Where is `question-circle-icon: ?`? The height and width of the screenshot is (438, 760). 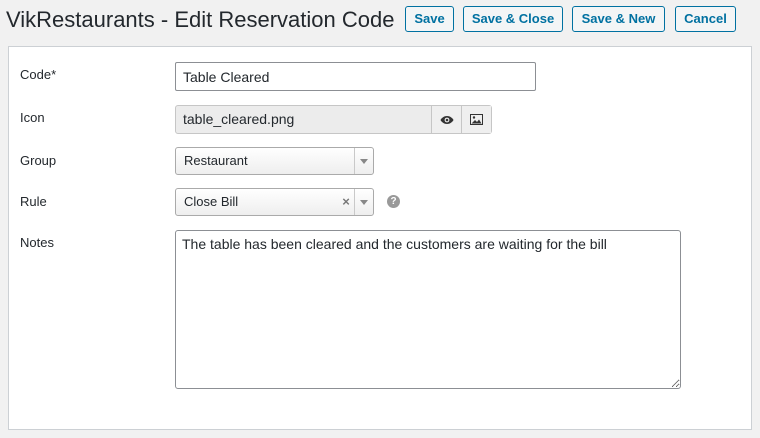 question-circle-icon: ? is located at coordinates (393, 201).